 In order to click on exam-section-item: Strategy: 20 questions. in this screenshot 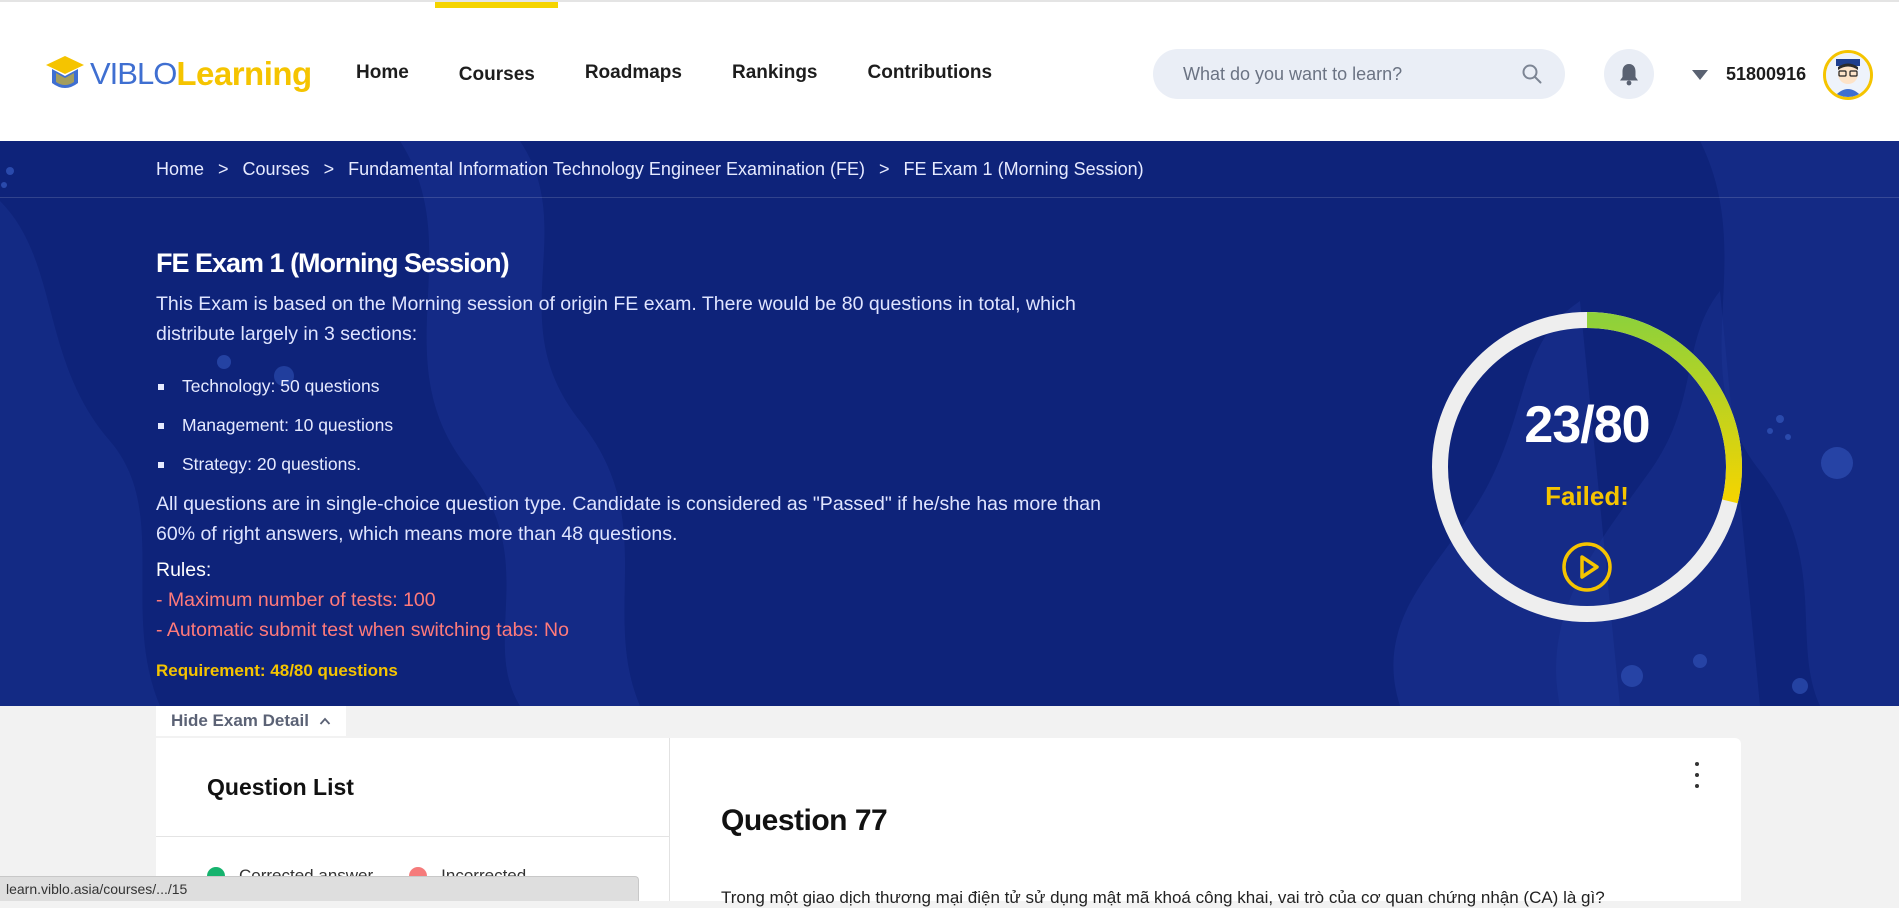, I will do `click(274, 464)`.